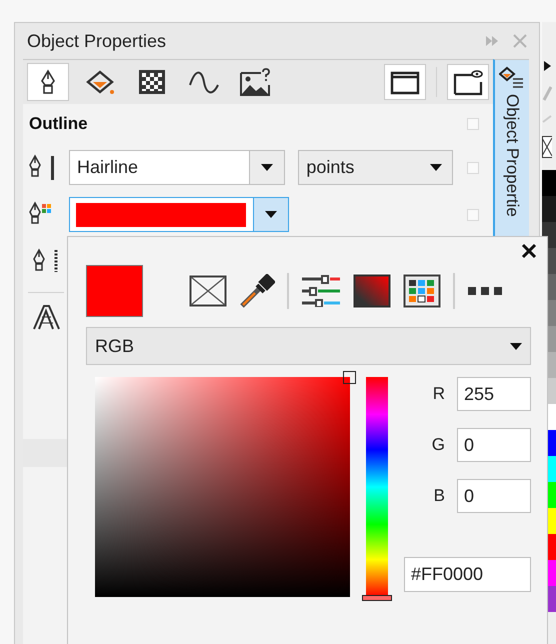 This screenshot has height=644, width=556. Describe the element at coordinates (372, 291) in the screenshot. I see `gradient-swatch-icon` at that location.